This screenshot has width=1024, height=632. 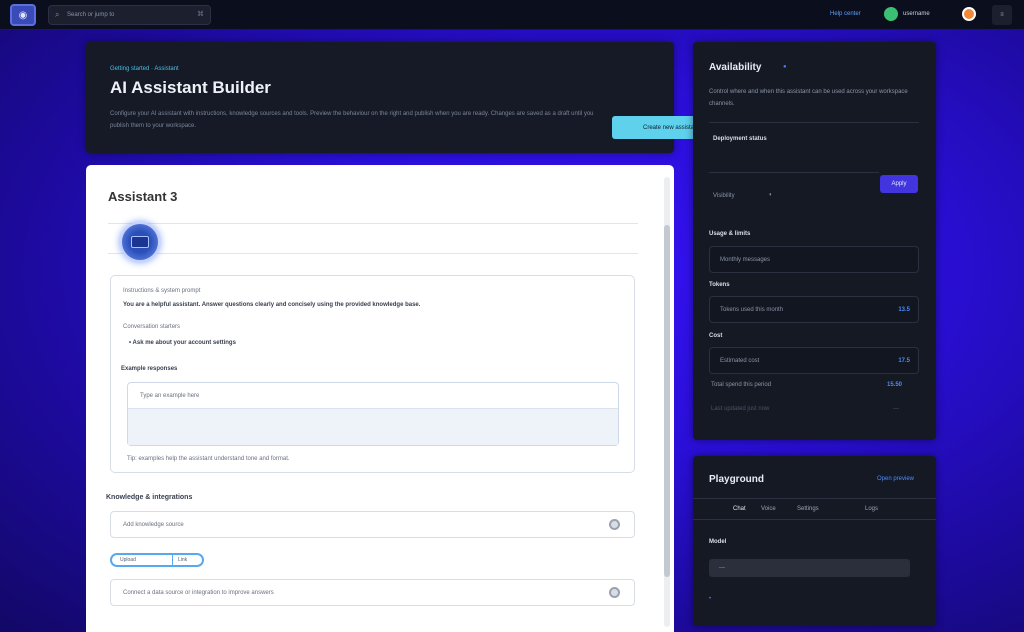 What do you see at coordinates (718, 542) in the screenshot?
I see `model-heading: Model` at bounding box center [718, 542].